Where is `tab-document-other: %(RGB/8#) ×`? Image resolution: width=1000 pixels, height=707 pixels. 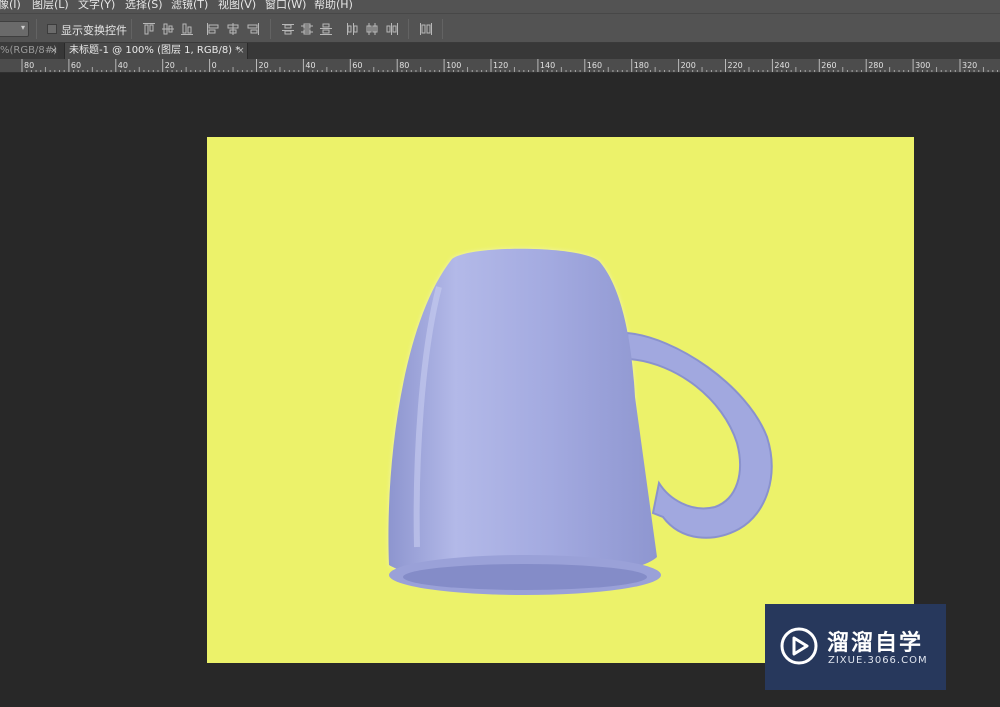 tab-document-other: %(RGB/8#) × is located at coordinates (29, 51).